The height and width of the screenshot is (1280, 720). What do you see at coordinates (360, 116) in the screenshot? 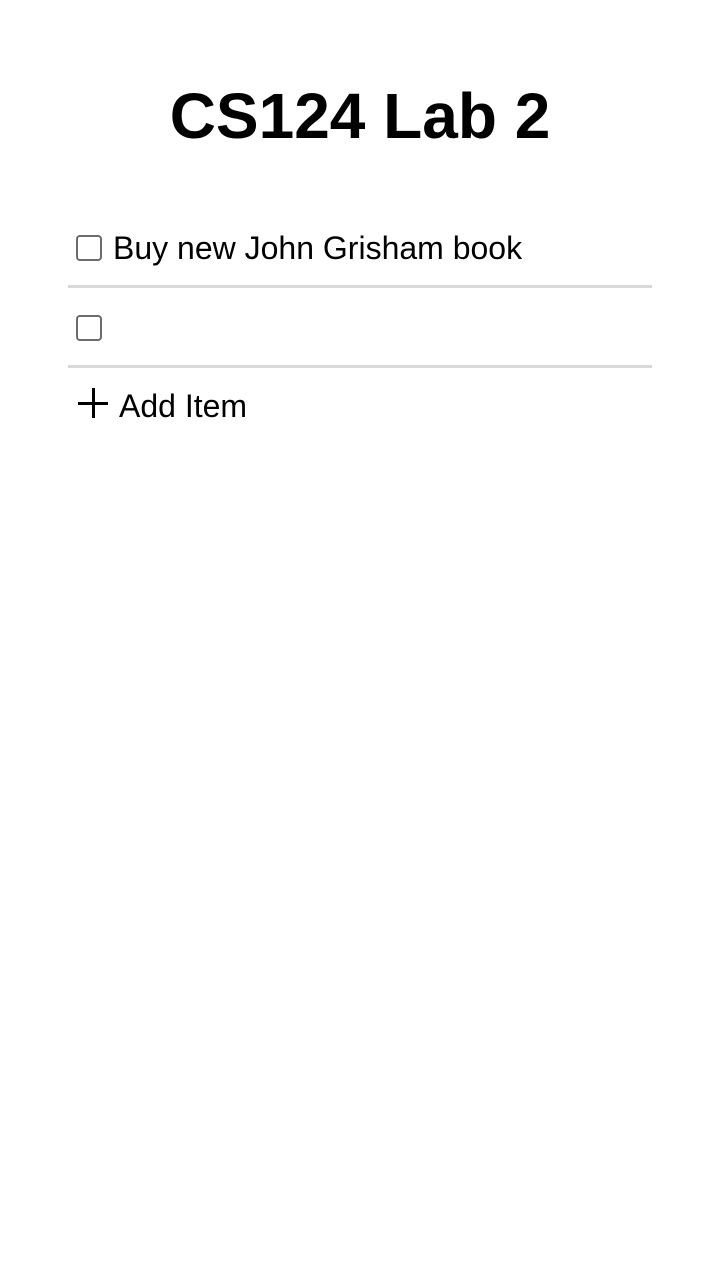
I see `page-title: CS124 Lab 2` at bounding box center [360, 116].